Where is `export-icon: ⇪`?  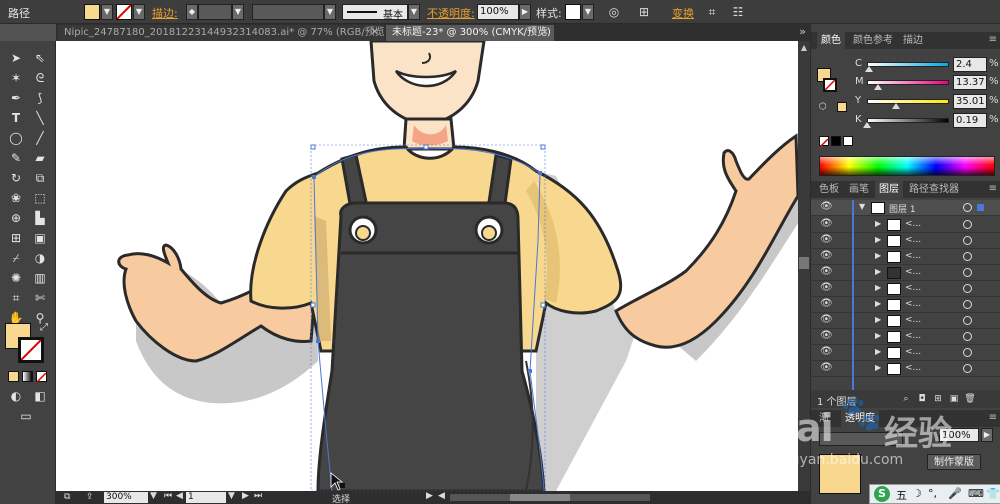 export-icon: ⇪ is located at coordinates (90, 497).